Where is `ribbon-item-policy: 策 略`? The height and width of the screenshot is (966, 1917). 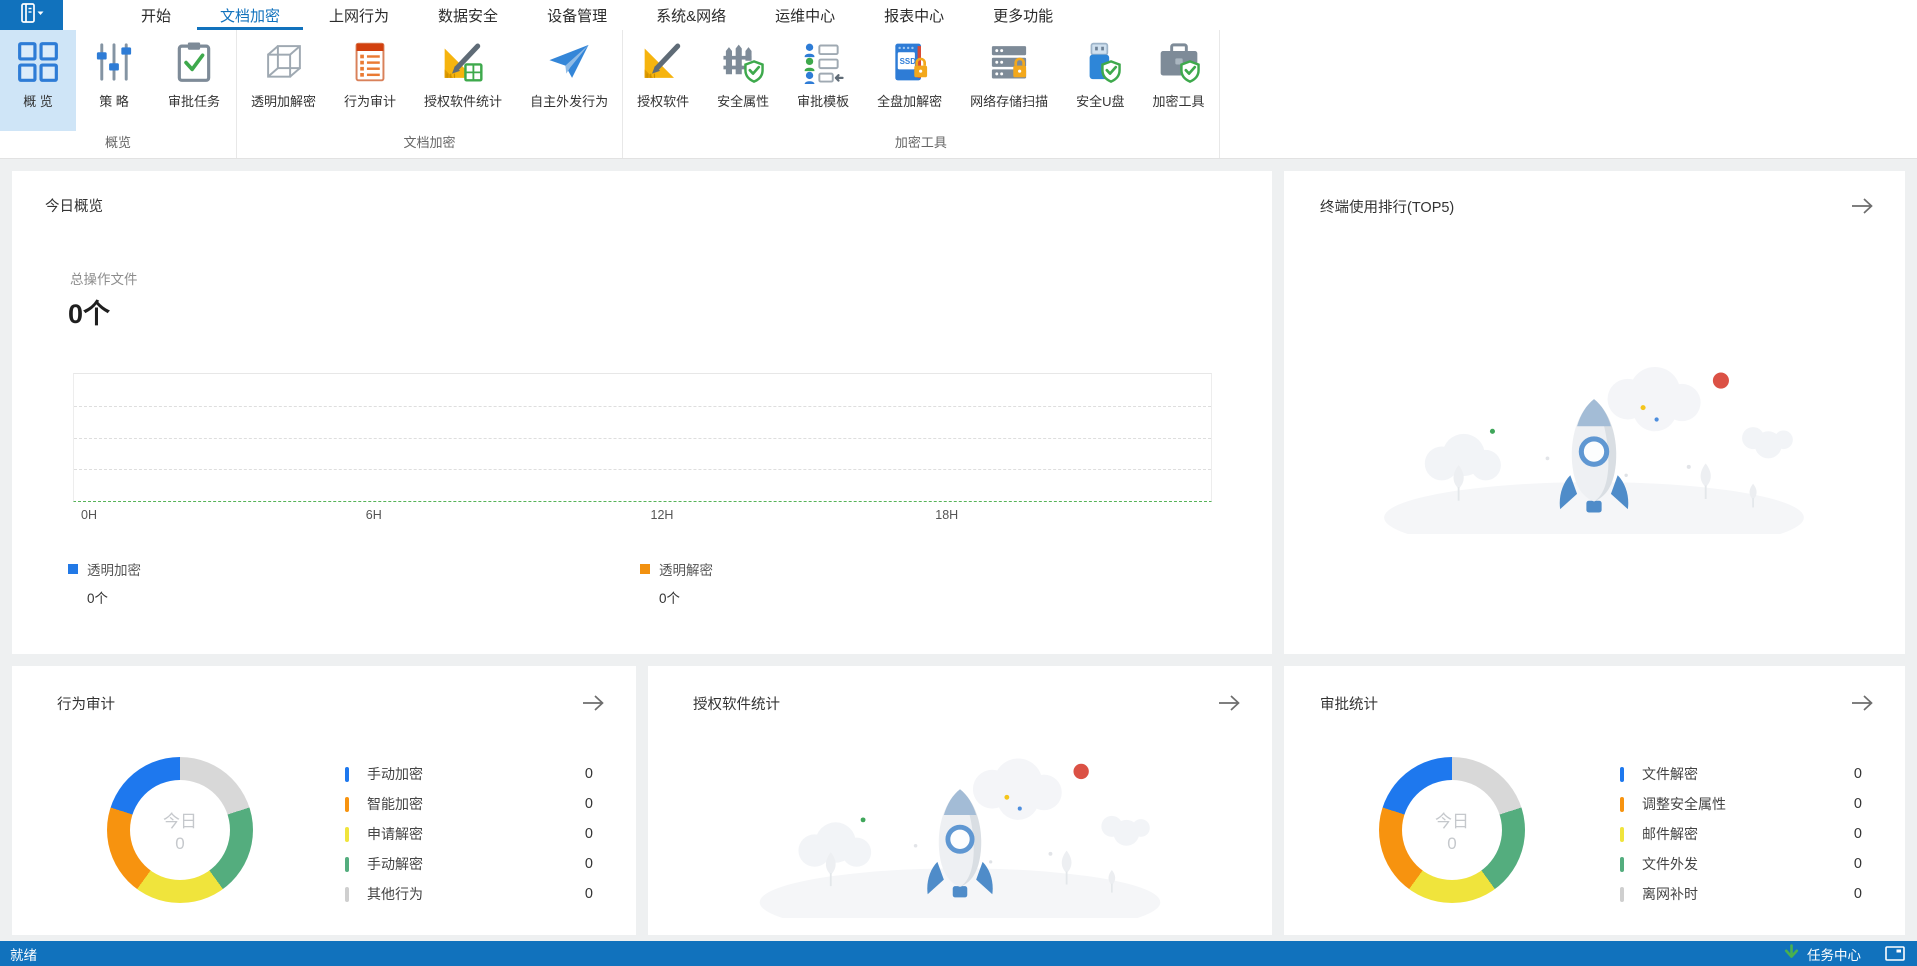
ribbon-item-policy: 策 略 is located at coordinates (114, 80).